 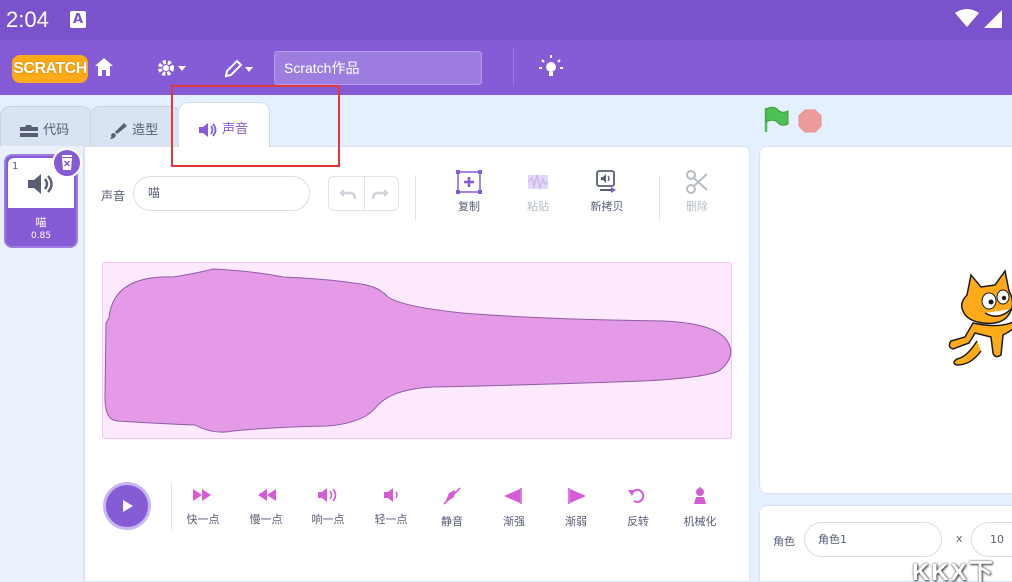 What do you see at coordinates (145, 130) in the screenshot?
I see `tab-costumes-label: 造型` at bounding box center [145, 130].